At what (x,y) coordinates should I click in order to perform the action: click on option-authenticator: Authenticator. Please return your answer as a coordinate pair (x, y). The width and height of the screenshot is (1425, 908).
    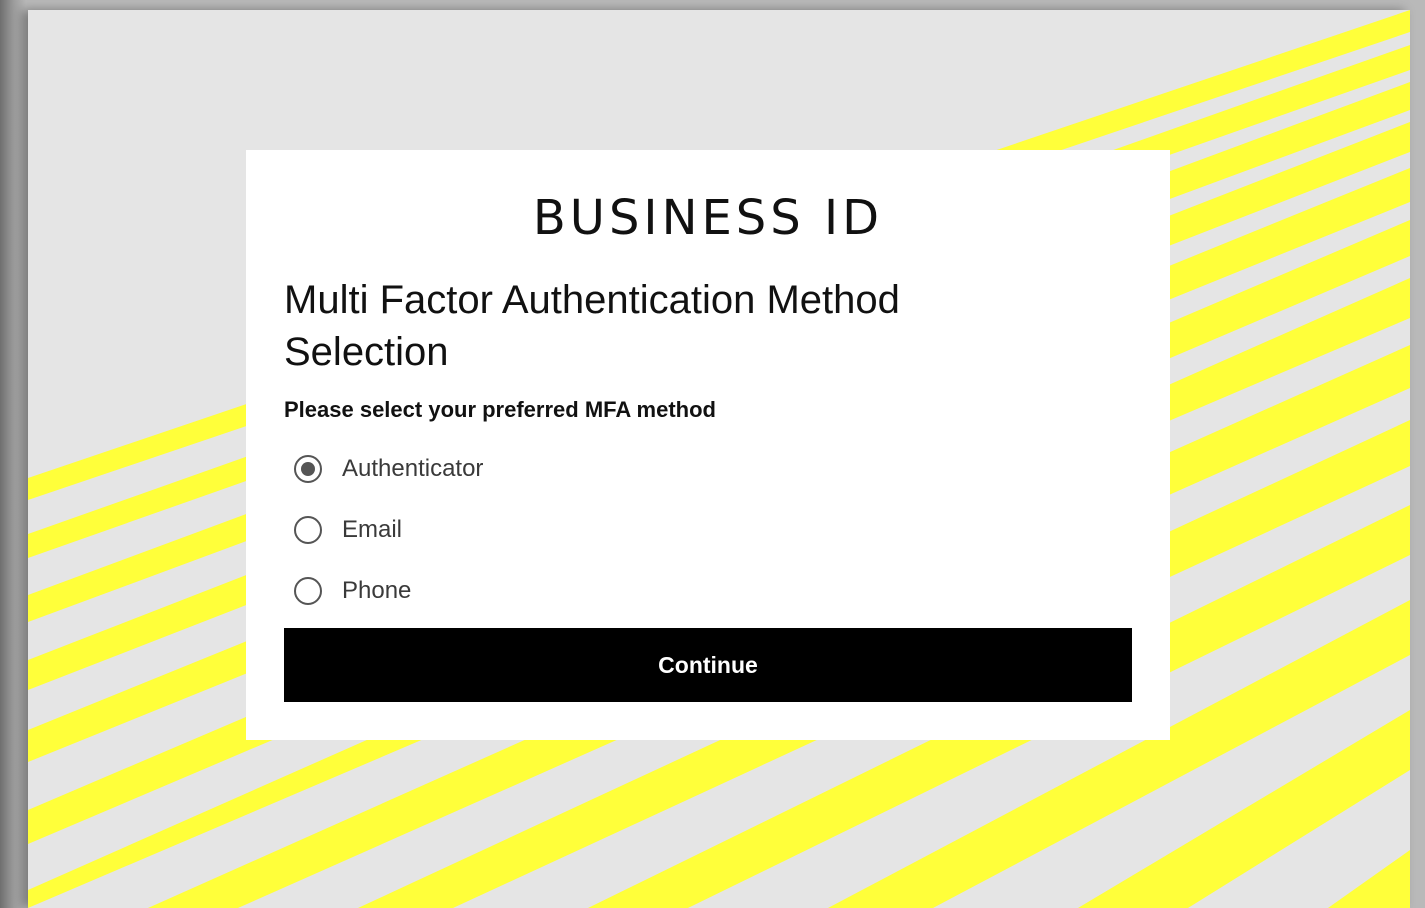
    Looking at the image, I should click on (708, 468).